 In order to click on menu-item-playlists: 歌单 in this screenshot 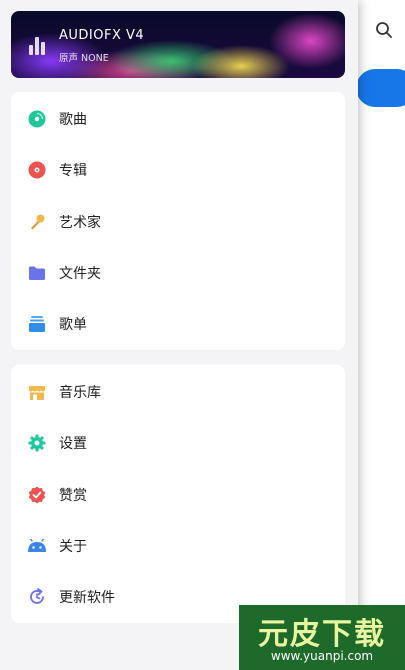, I will do `click(178, 324)`.